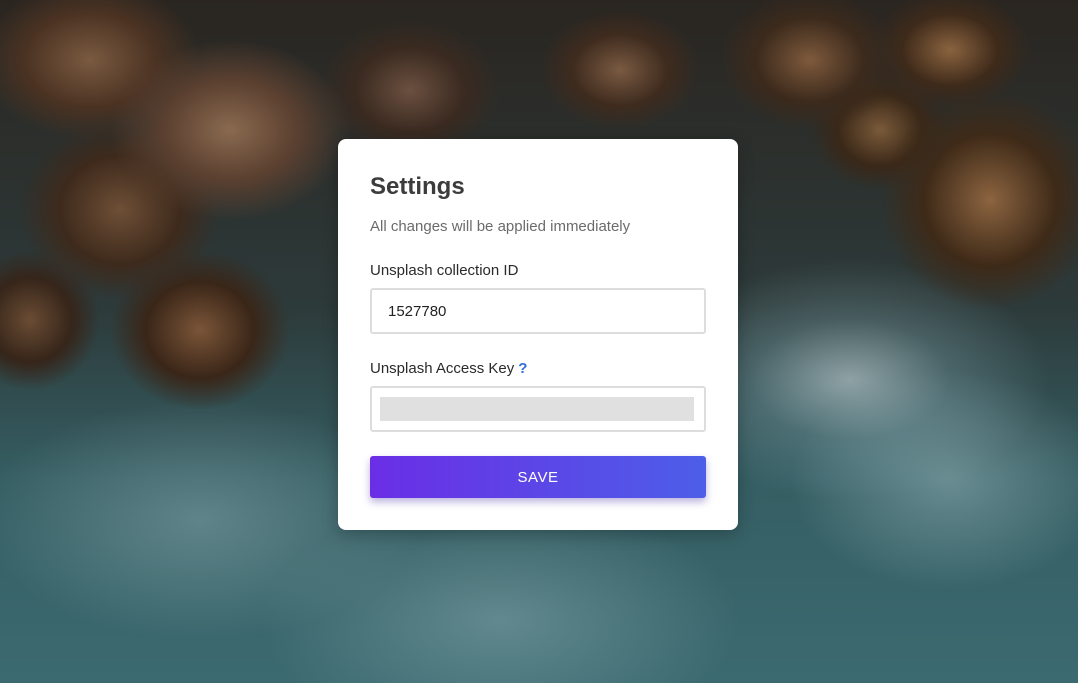  I want to click on access-key-input, so click(538, 409).